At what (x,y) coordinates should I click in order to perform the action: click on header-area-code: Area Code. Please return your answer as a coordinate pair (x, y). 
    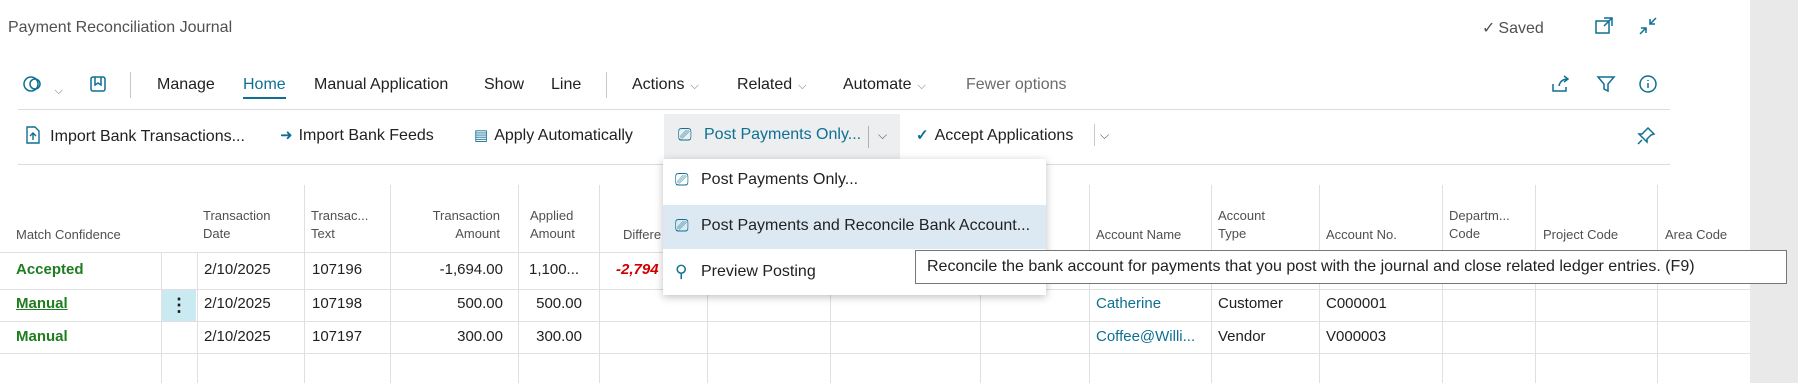
    Looking at the image, I should click on (1696, 235).